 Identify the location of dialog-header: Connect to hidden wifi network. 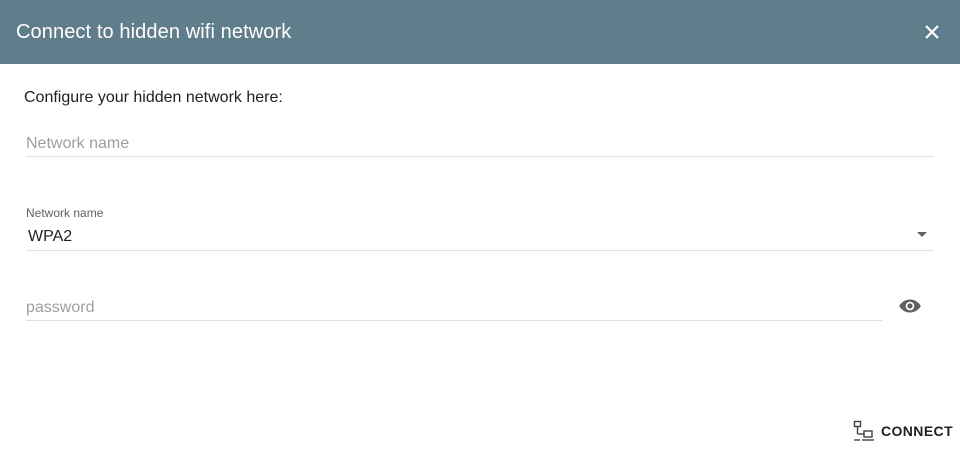
(480, 32).